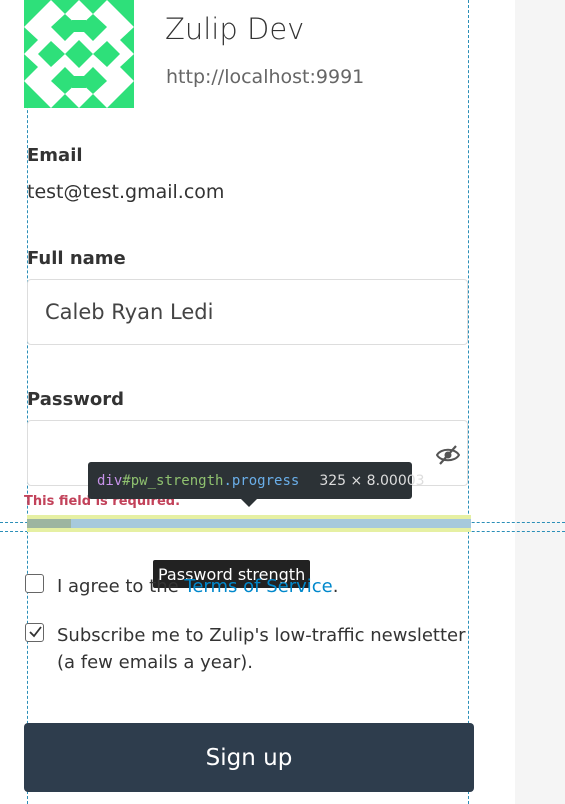 The image size is (565, 804). What do you see at coordinates (235, 29) in the screenshot?
I see `org-name: Zulip Dev` at bounding box center [235, 29].